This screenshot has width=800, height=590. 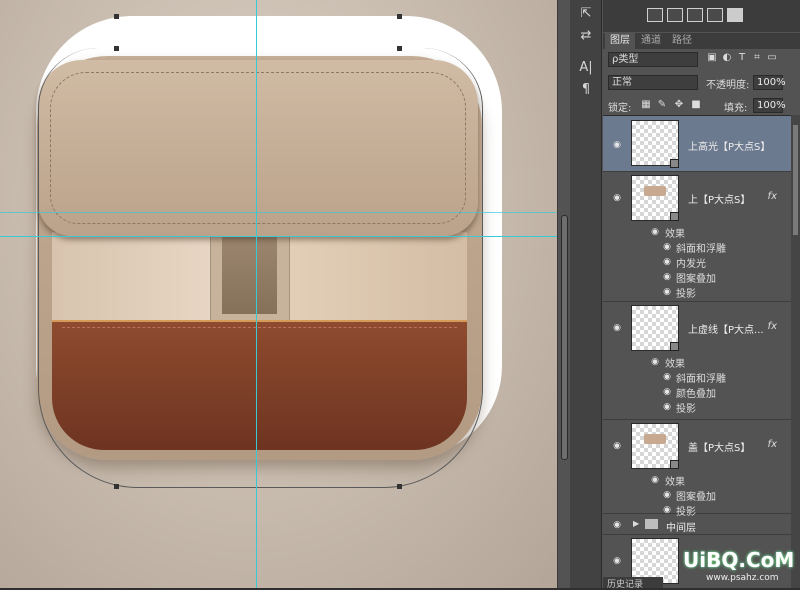 What do you see at coordinates (701, 379) in the screenshot?
I see `effect-label: 斜面和浮雕` at bounding box center [701, 379].